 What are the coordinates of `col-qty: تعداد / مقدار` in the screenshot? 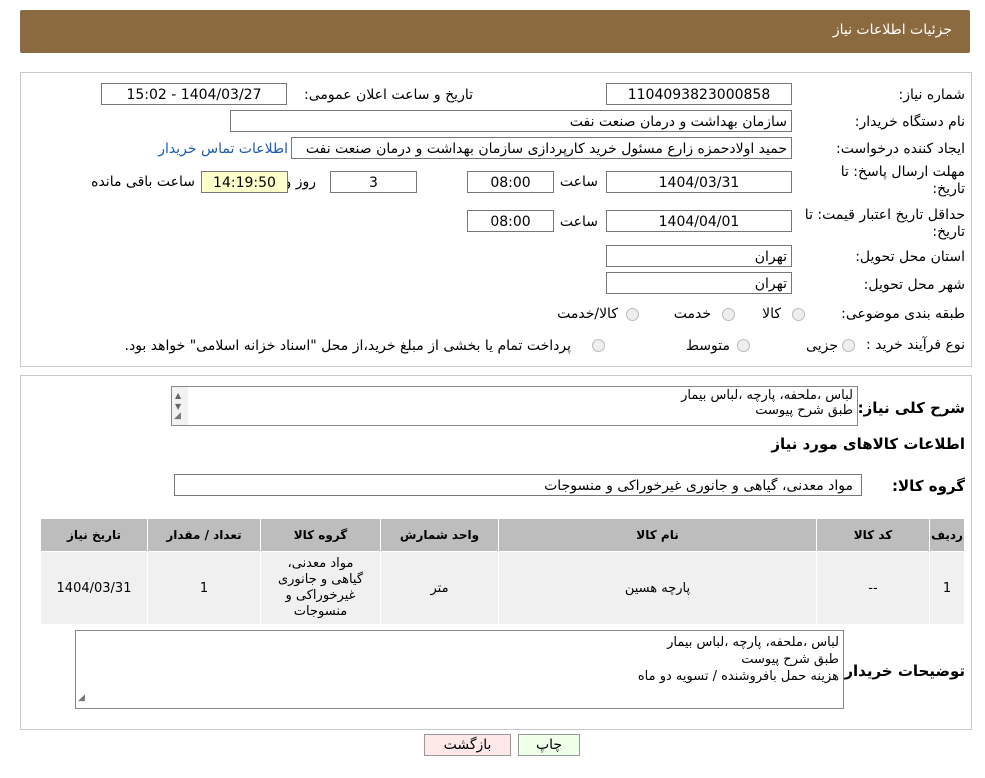 It's located at (204, 535).